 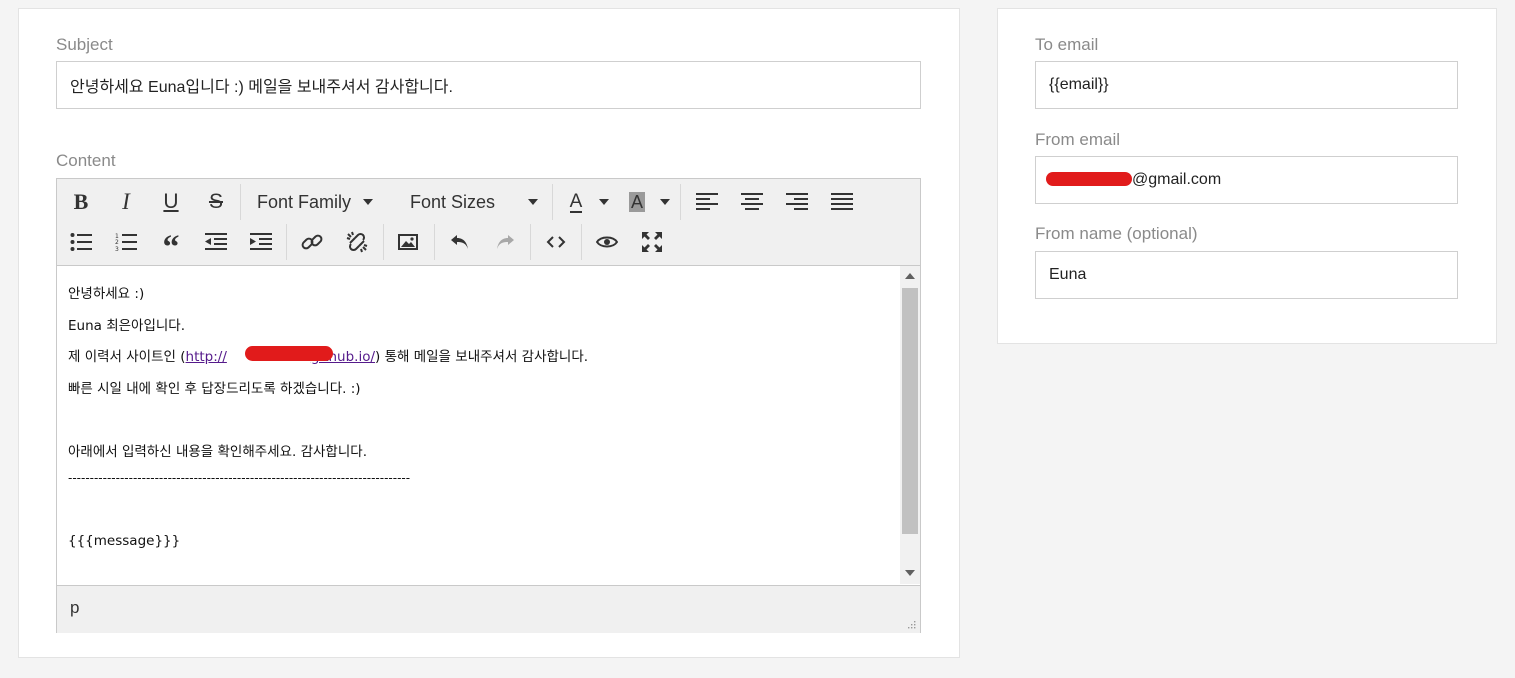 I want to click on text-color-icon: A, so click(x=576, y=201).